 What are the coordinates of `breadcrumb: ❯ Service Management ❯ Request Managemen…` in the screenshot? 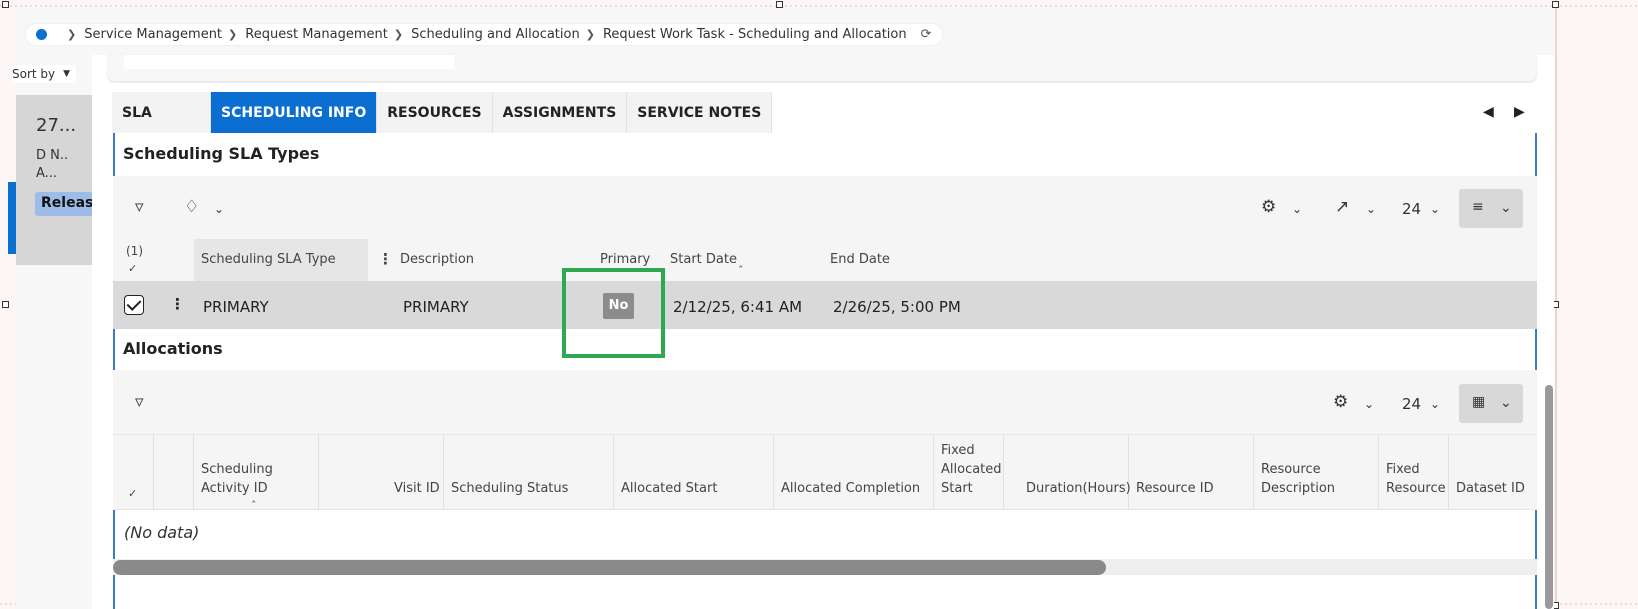 It's located at (484, 34).